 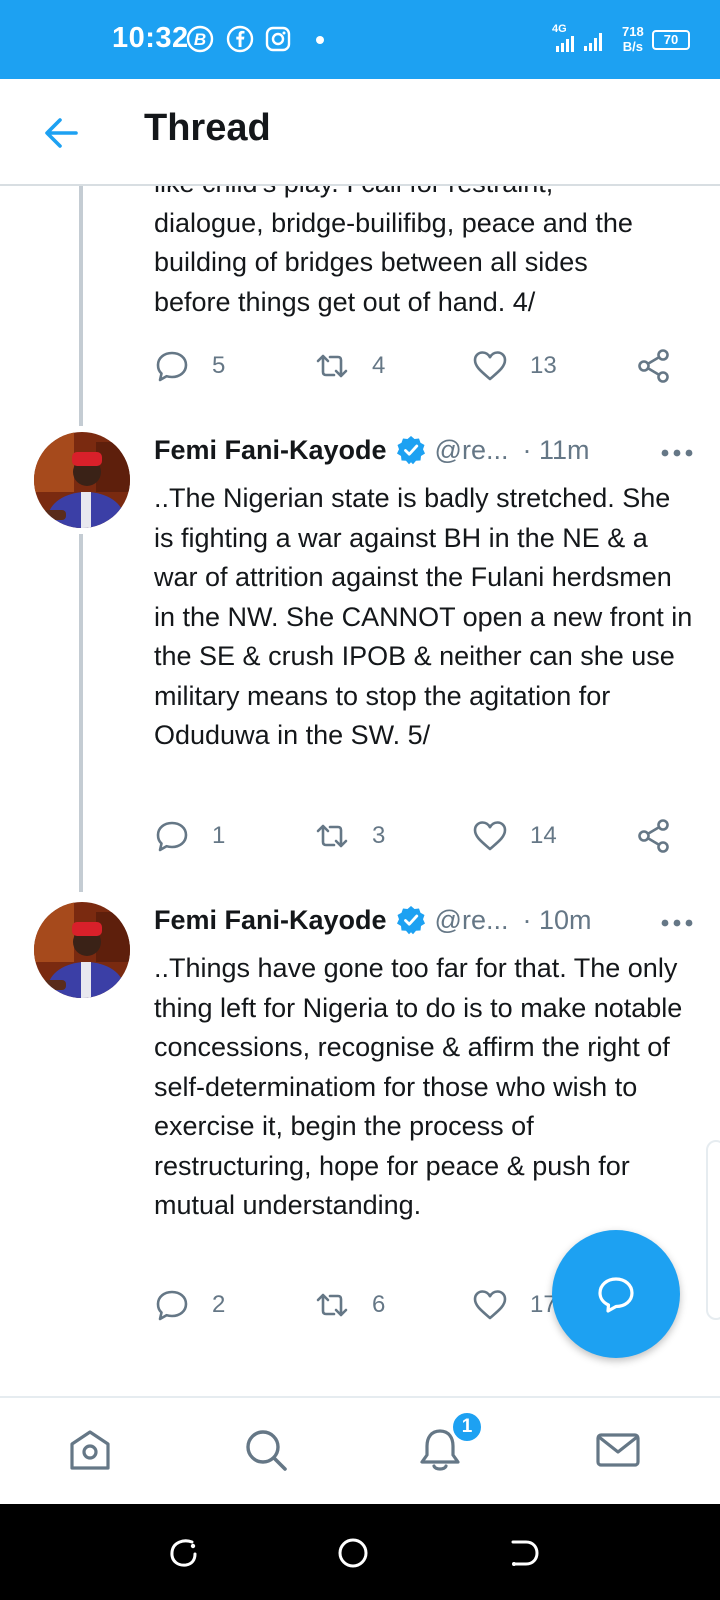 I want to click on tweet-header: Femi Fani-Kayode @re... · 11m, so click(x=424, y=450).